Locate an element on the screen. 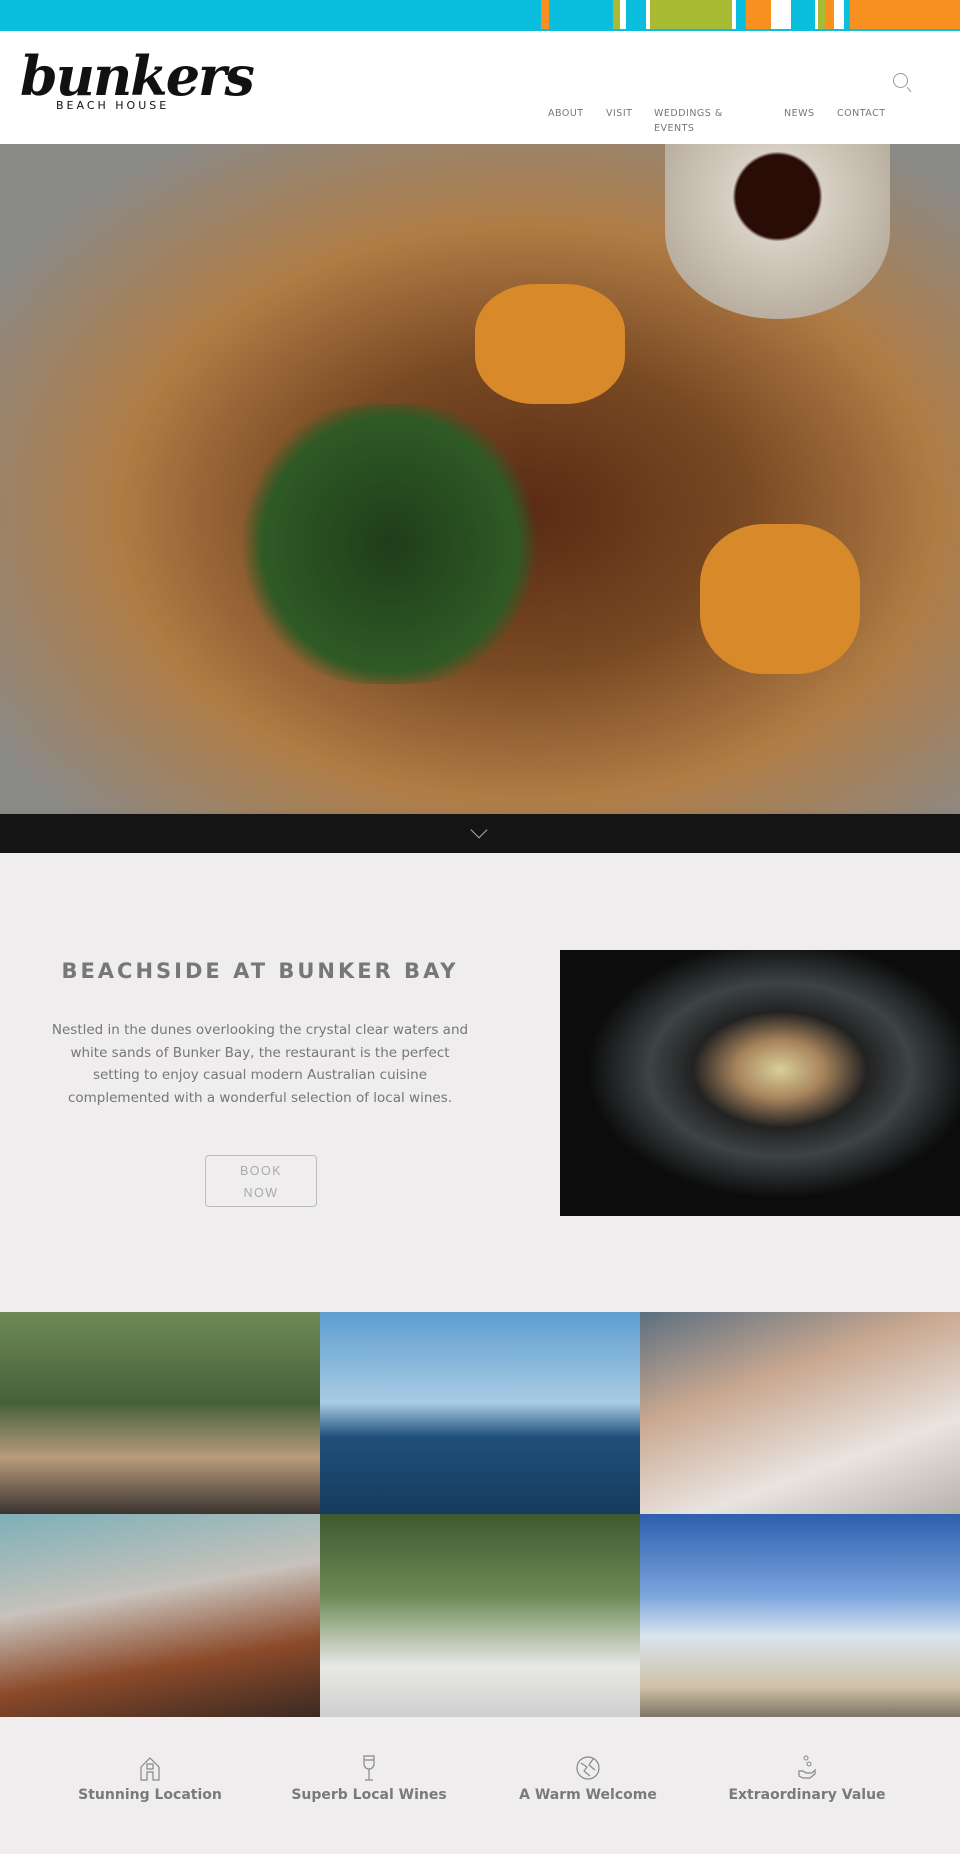 The width and height of the screenshot is (960, 1875). gallery-breakfast is located at coordinates (160, 1615).